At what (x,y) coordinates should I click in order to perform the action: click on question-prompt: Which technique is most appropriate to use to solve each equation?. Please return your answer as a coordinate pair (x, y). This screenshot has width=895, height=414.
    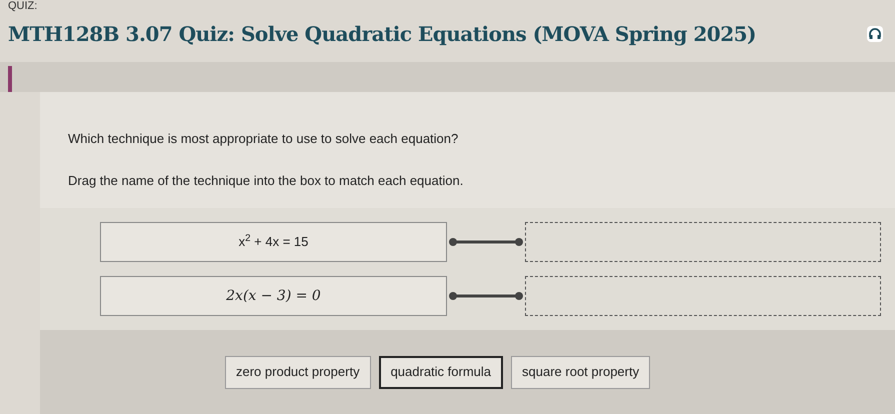
    Looking at the image, I should click on (264, 139).